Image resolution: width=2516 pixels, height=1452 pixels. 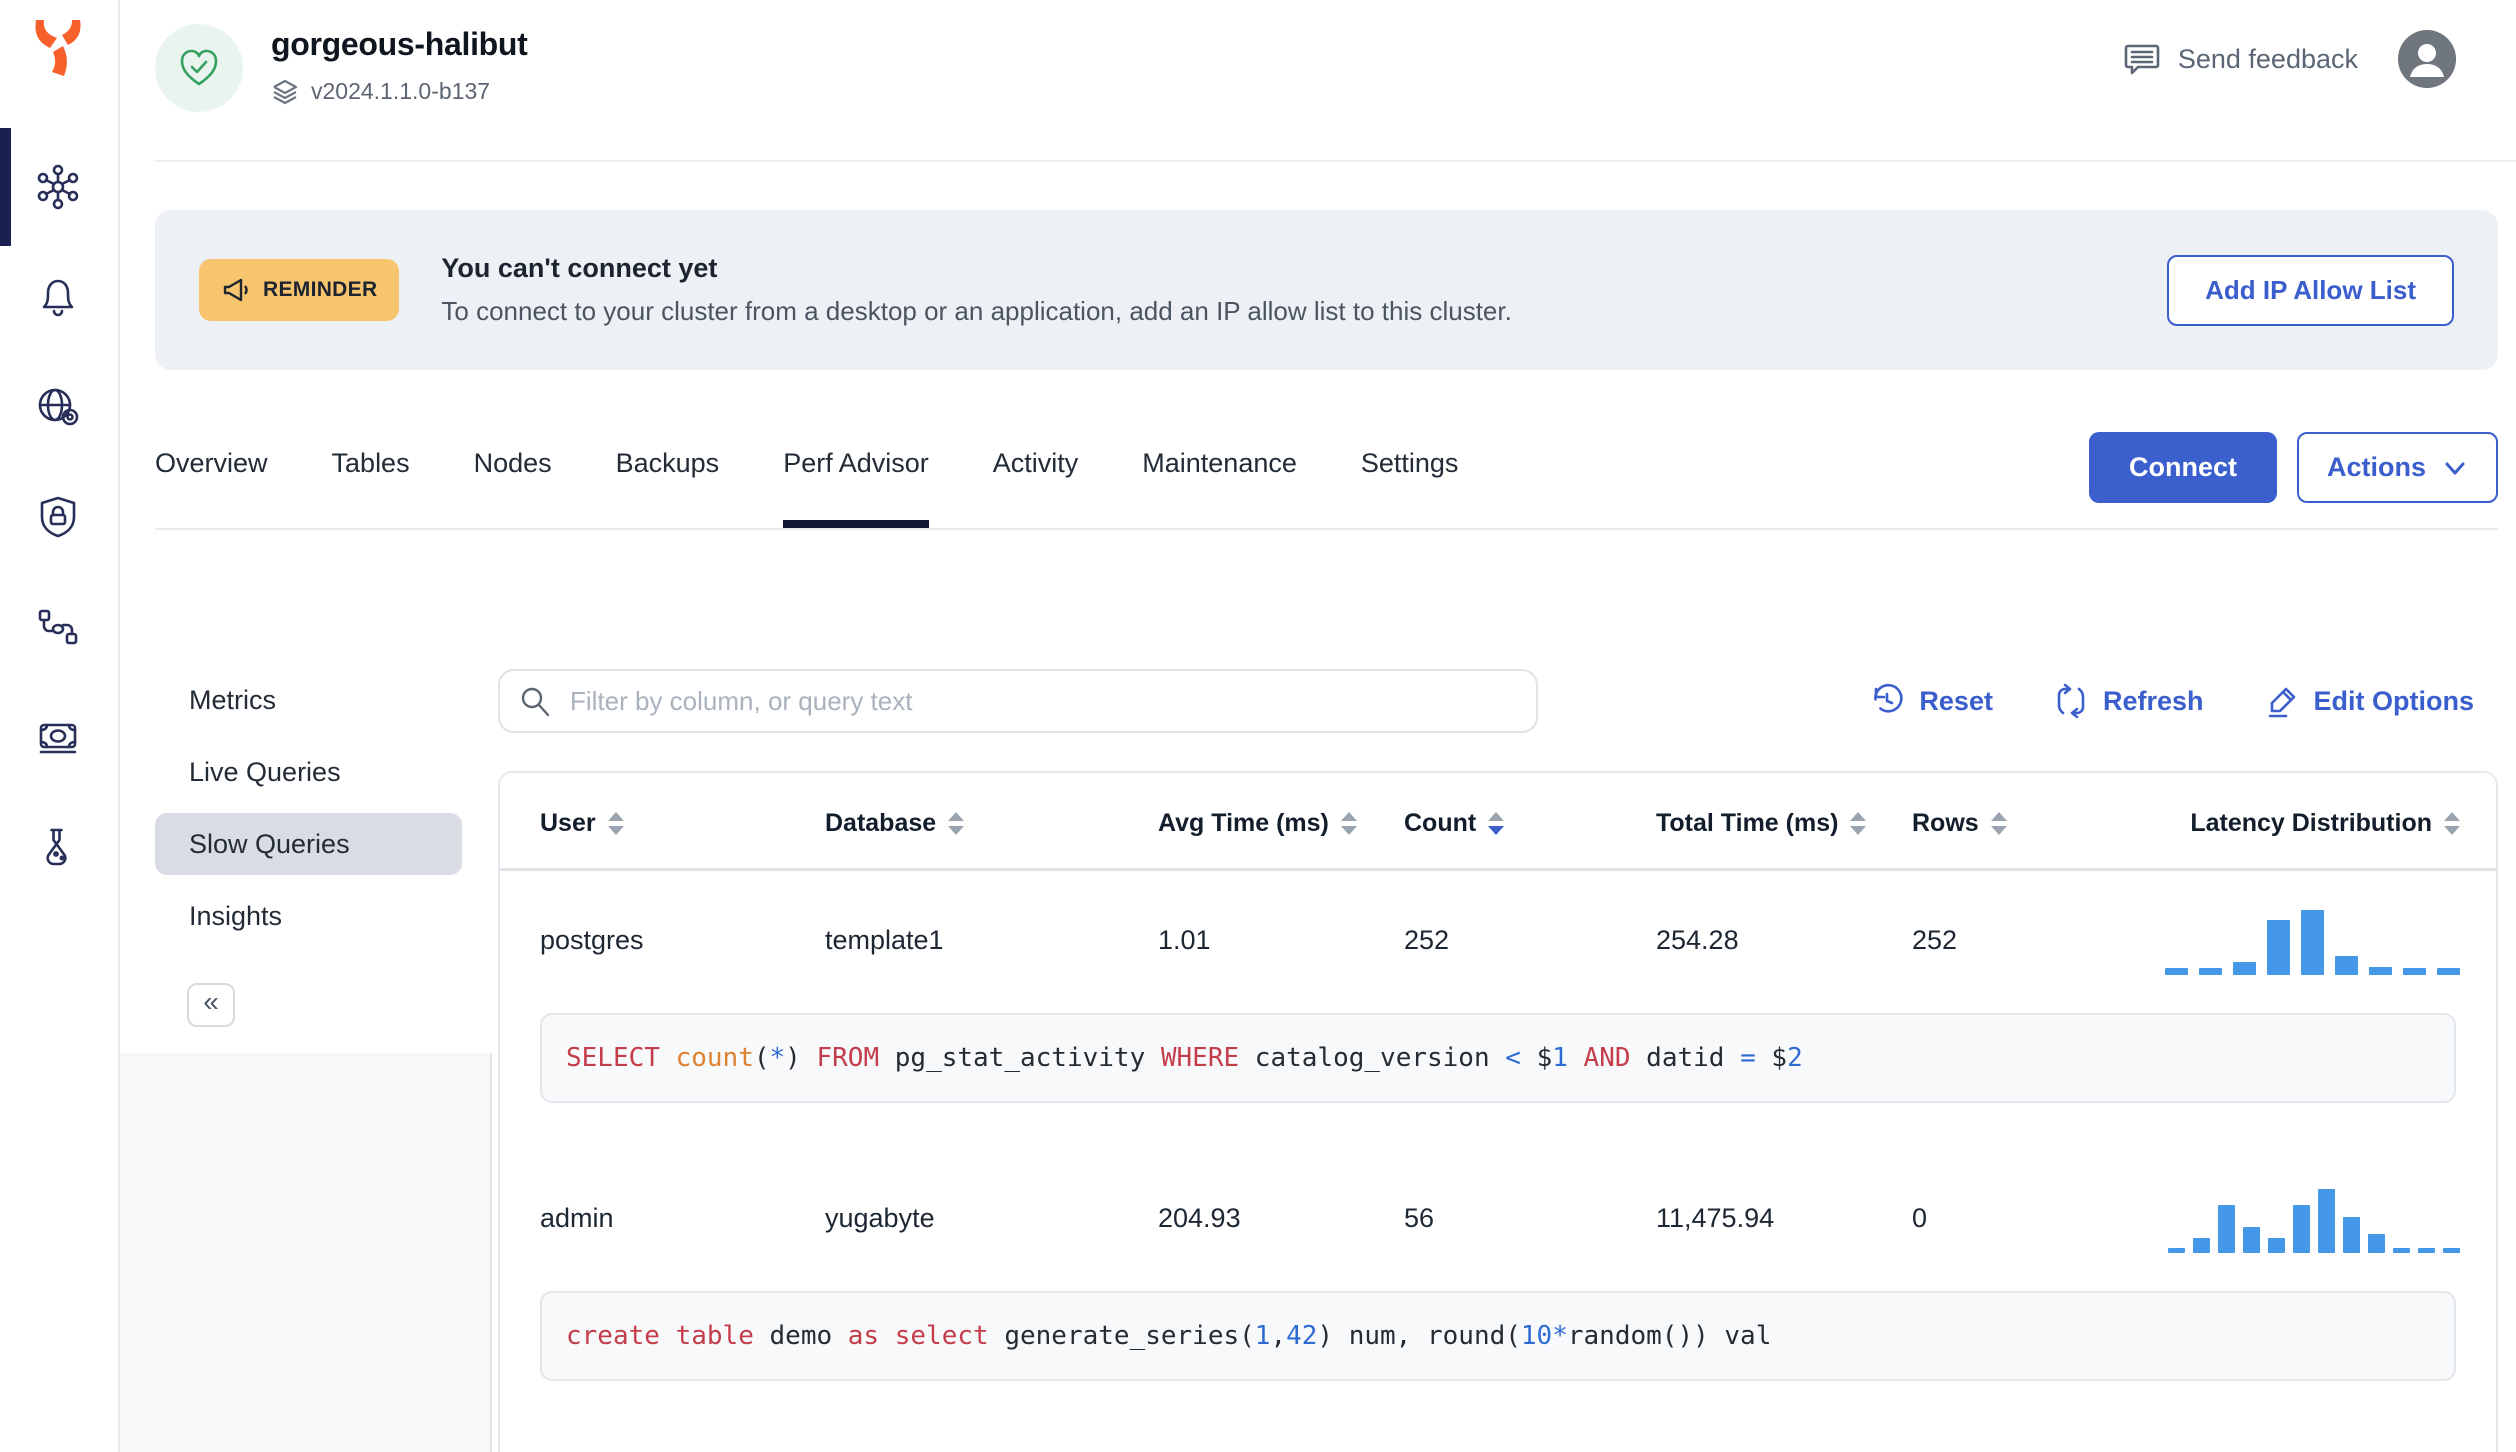 I want to click on cell-database: template1, so click(x=884, y=939).